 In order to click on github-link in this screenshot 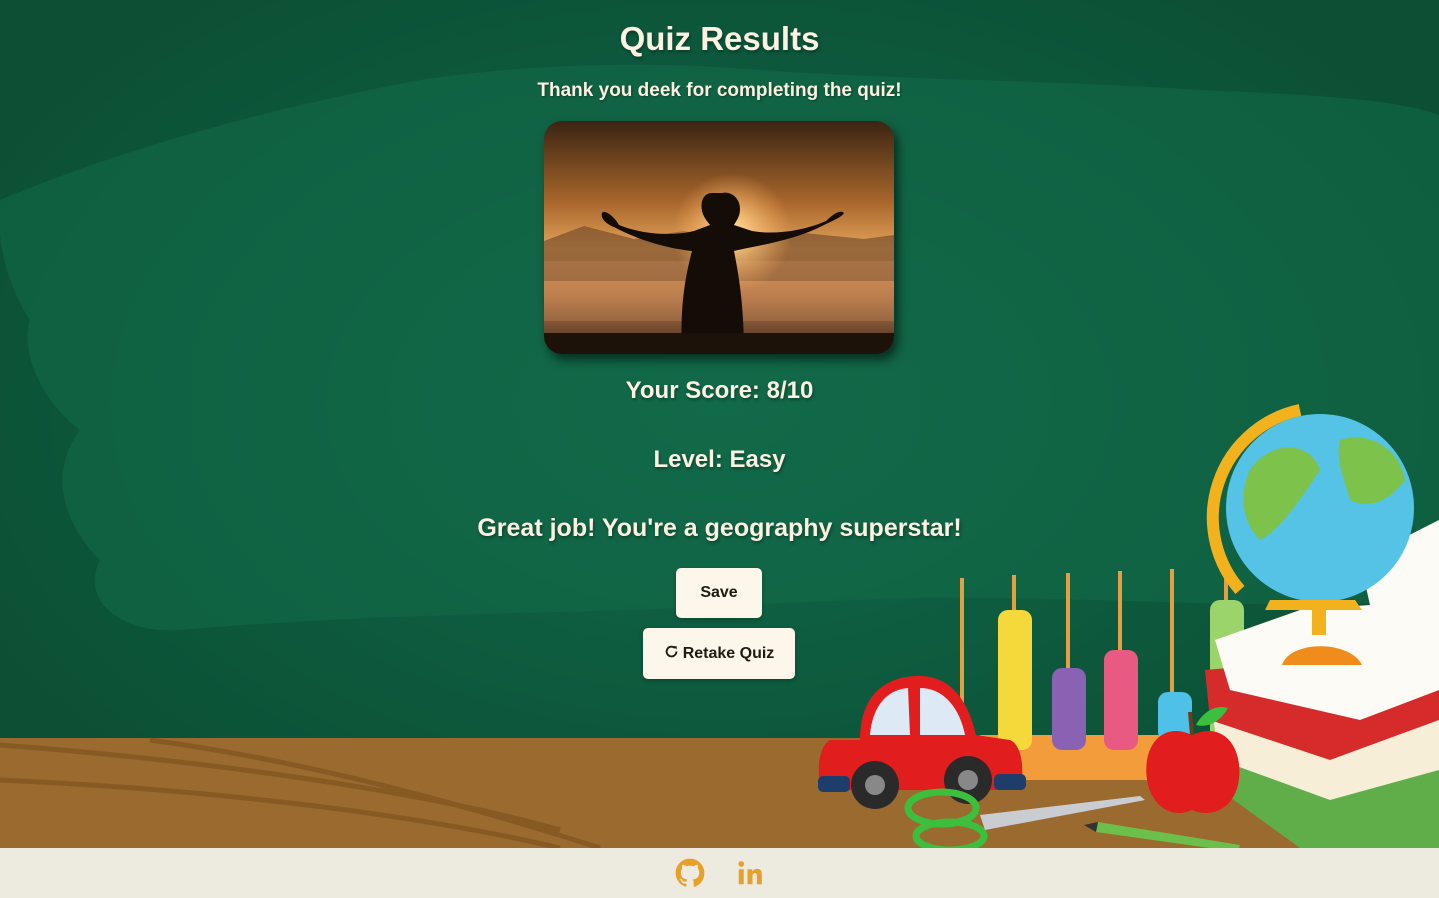, I will do `click(690, 873)`.